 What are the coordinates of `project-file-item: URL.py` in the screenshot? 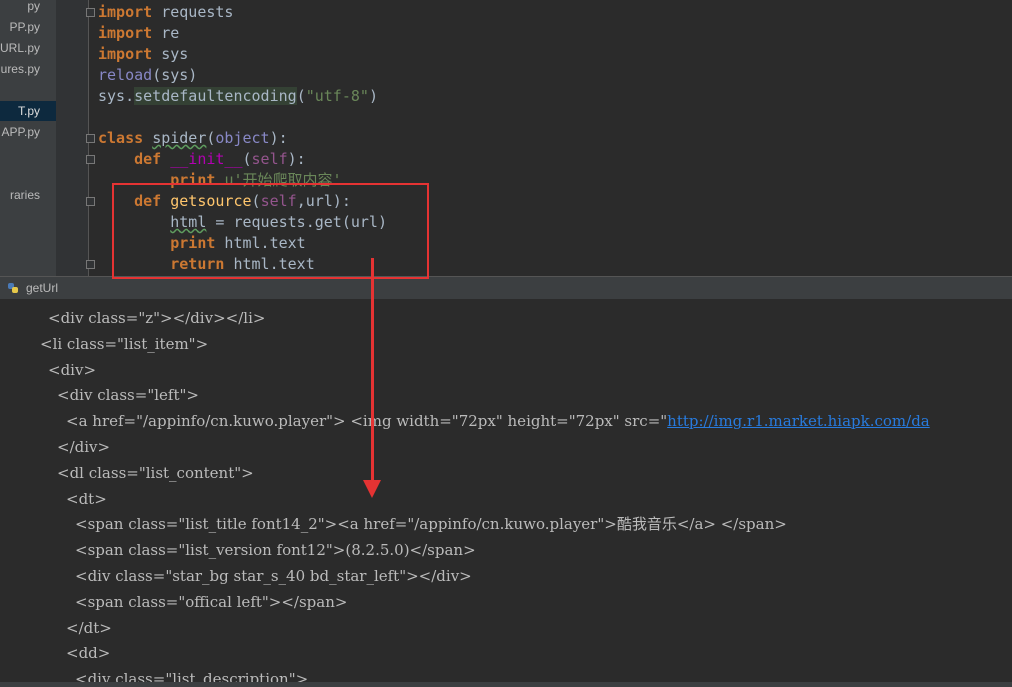 It's located at (20, 48).